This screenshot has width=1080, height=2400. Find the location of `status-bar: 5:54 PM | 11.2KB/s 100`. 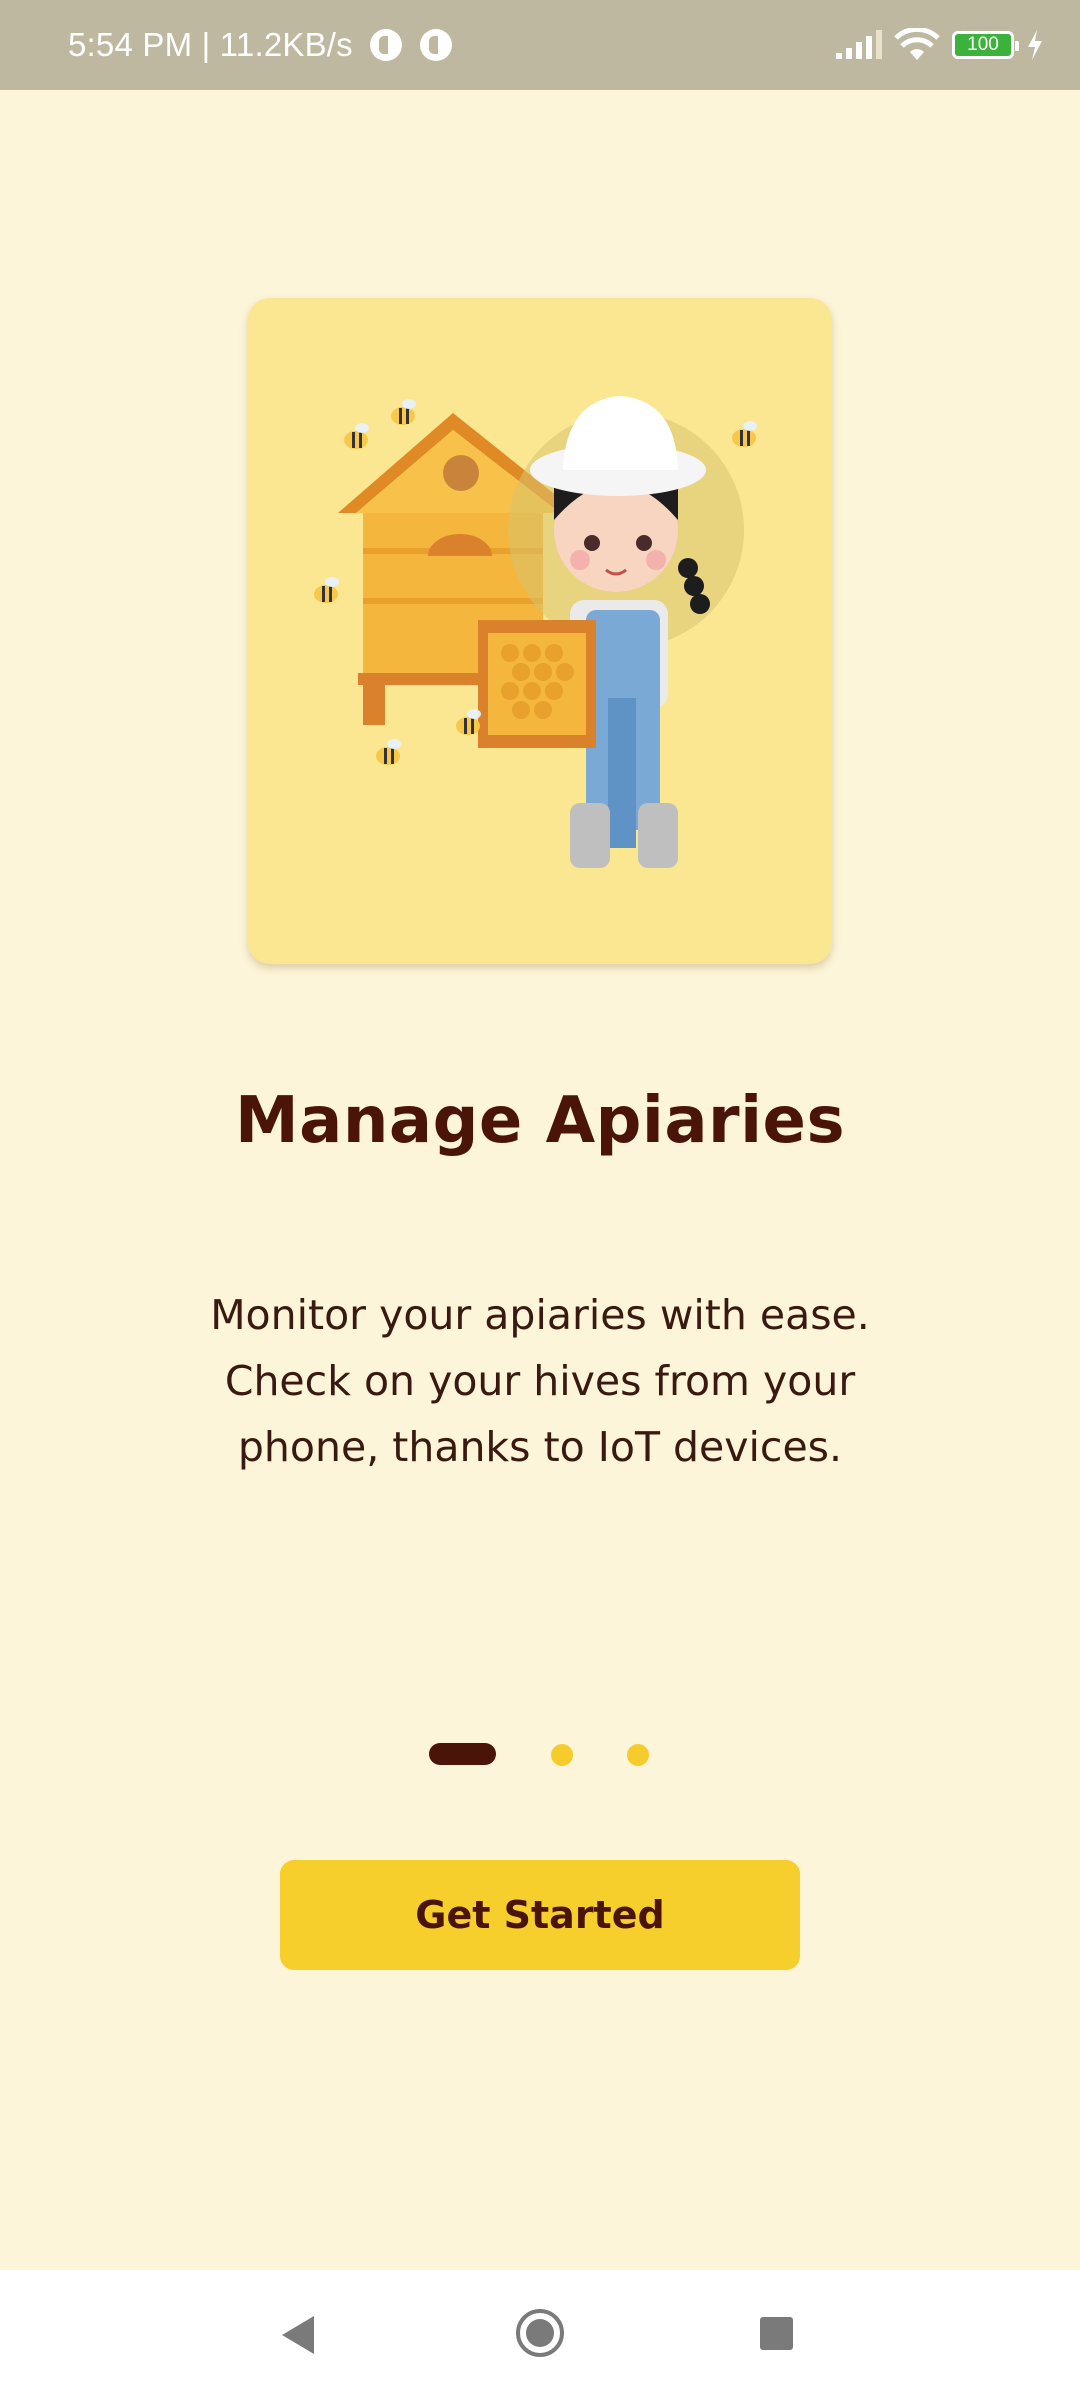

status-bar: 5:54 PM | 11.2KB/s 100 is located at coordinates (540, 45).